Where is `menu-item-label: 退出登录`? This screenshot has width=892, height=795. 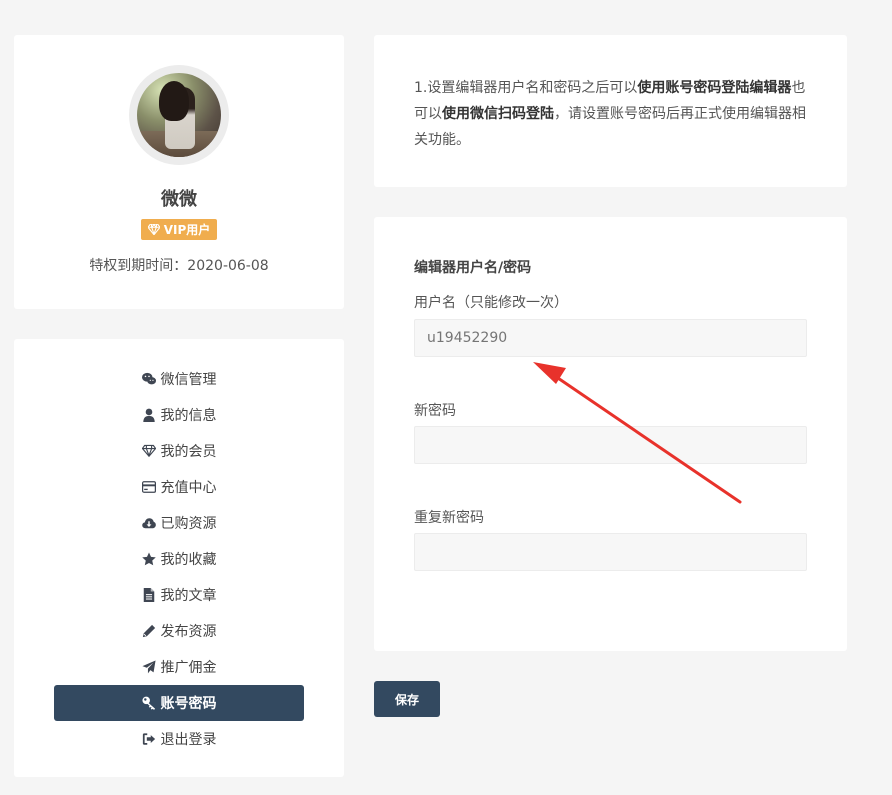 menu-item-label: 退出登录 is located at coordinates (188, 740).